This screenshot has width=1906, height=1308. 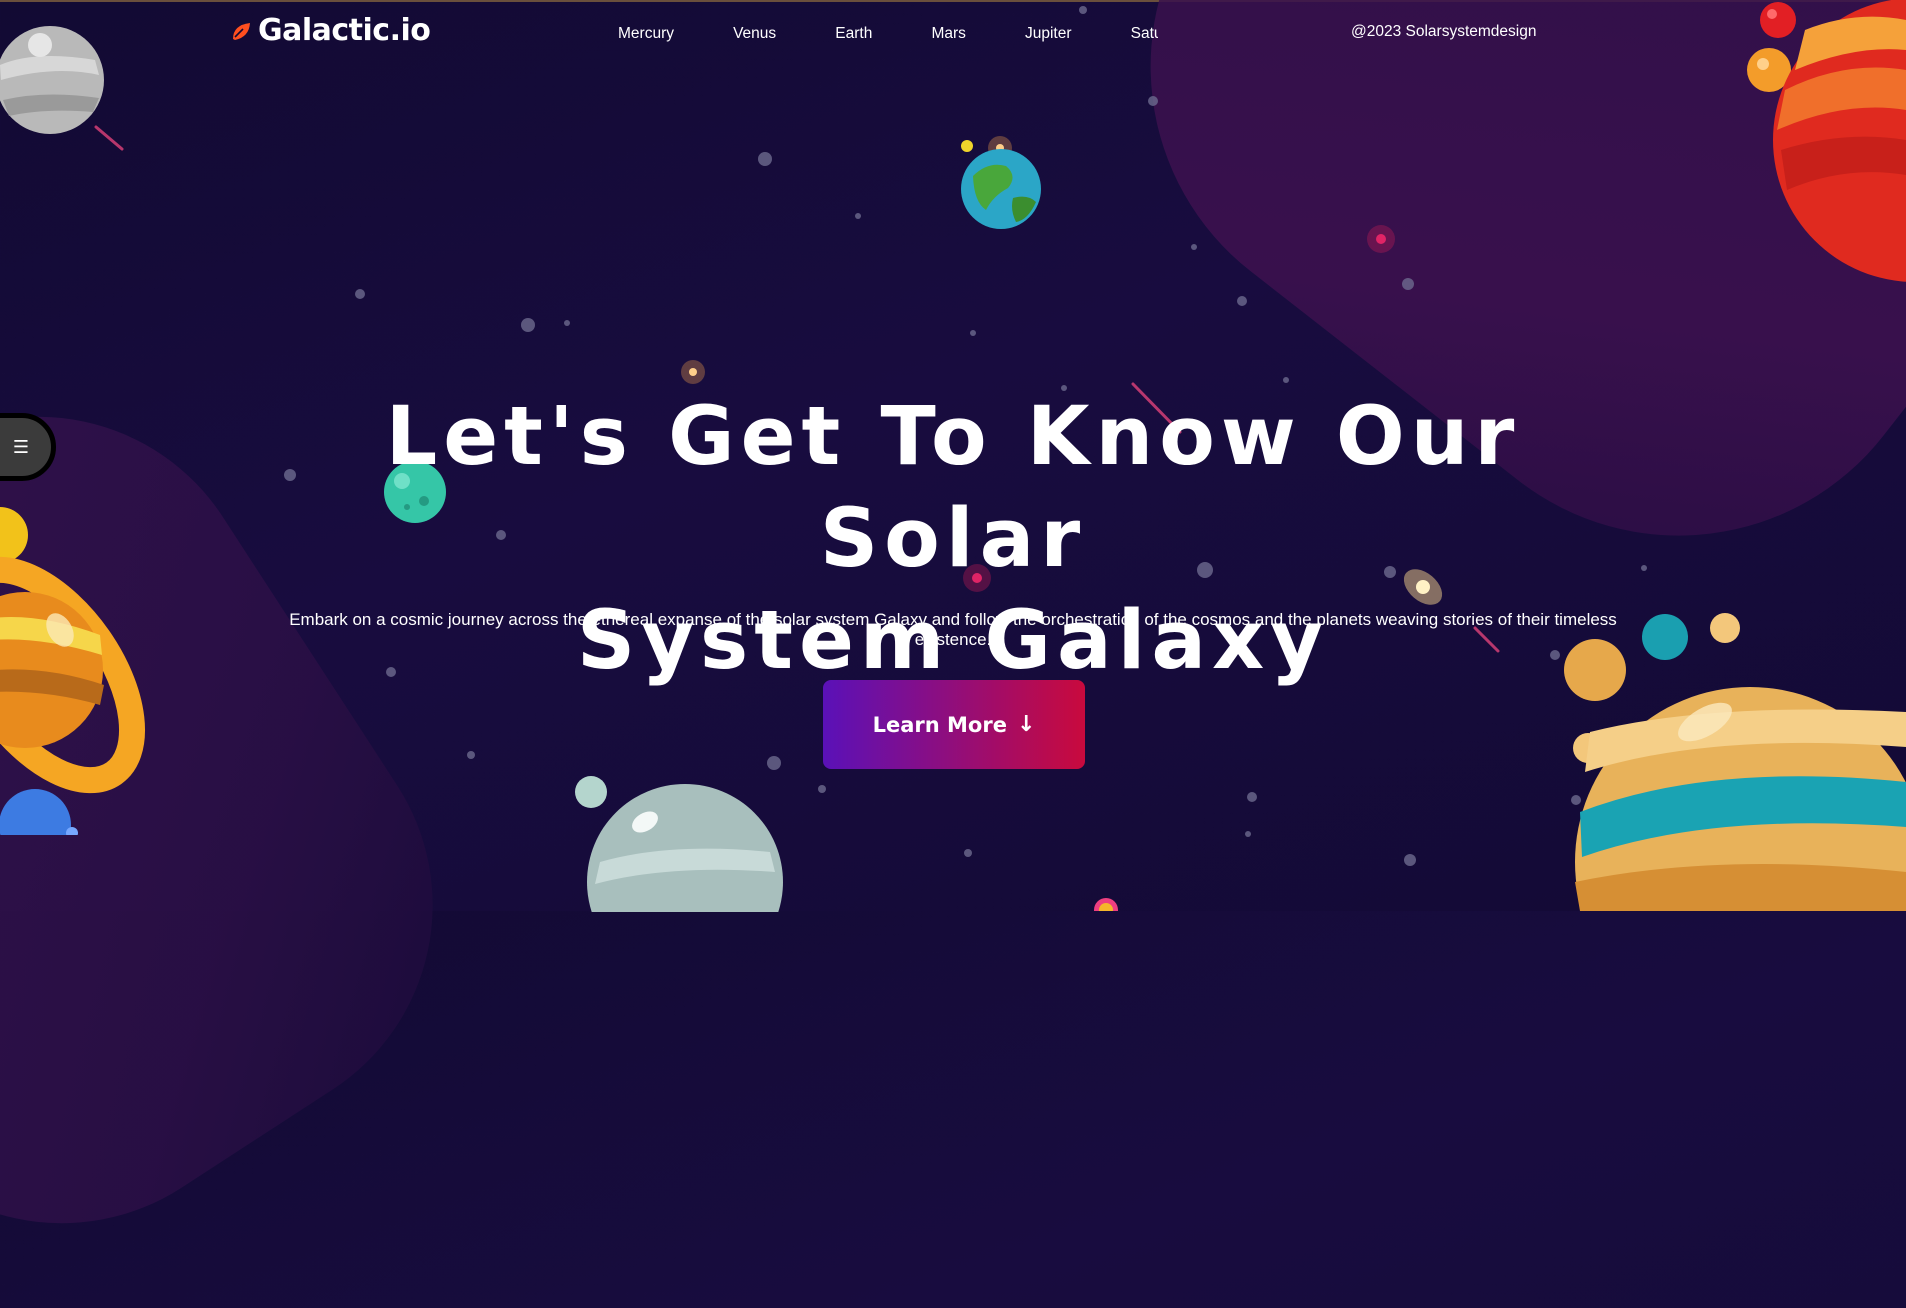 What do you see at coordinates (754, 34) in the screenshot?
I see `nav-item-venus: Venus` at bounding box center [754, 34].